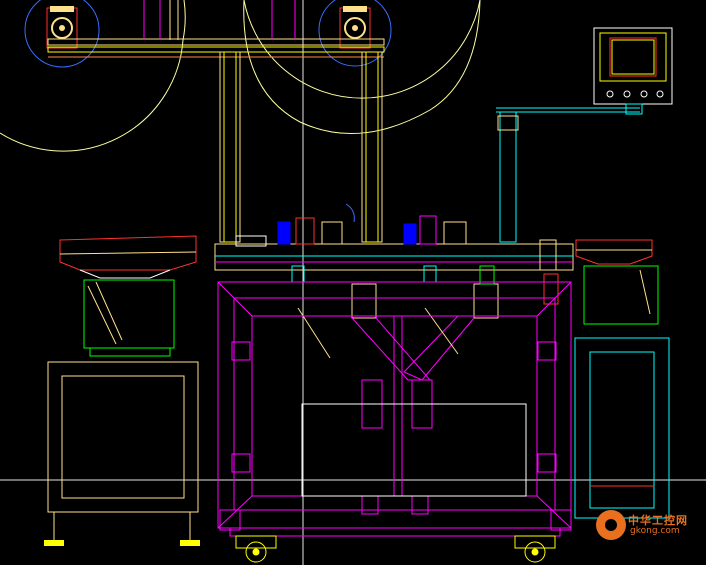 This screenshot has height=565, width=706. I want to click on watermark-text-en: gkong.com, so click(655, 531).